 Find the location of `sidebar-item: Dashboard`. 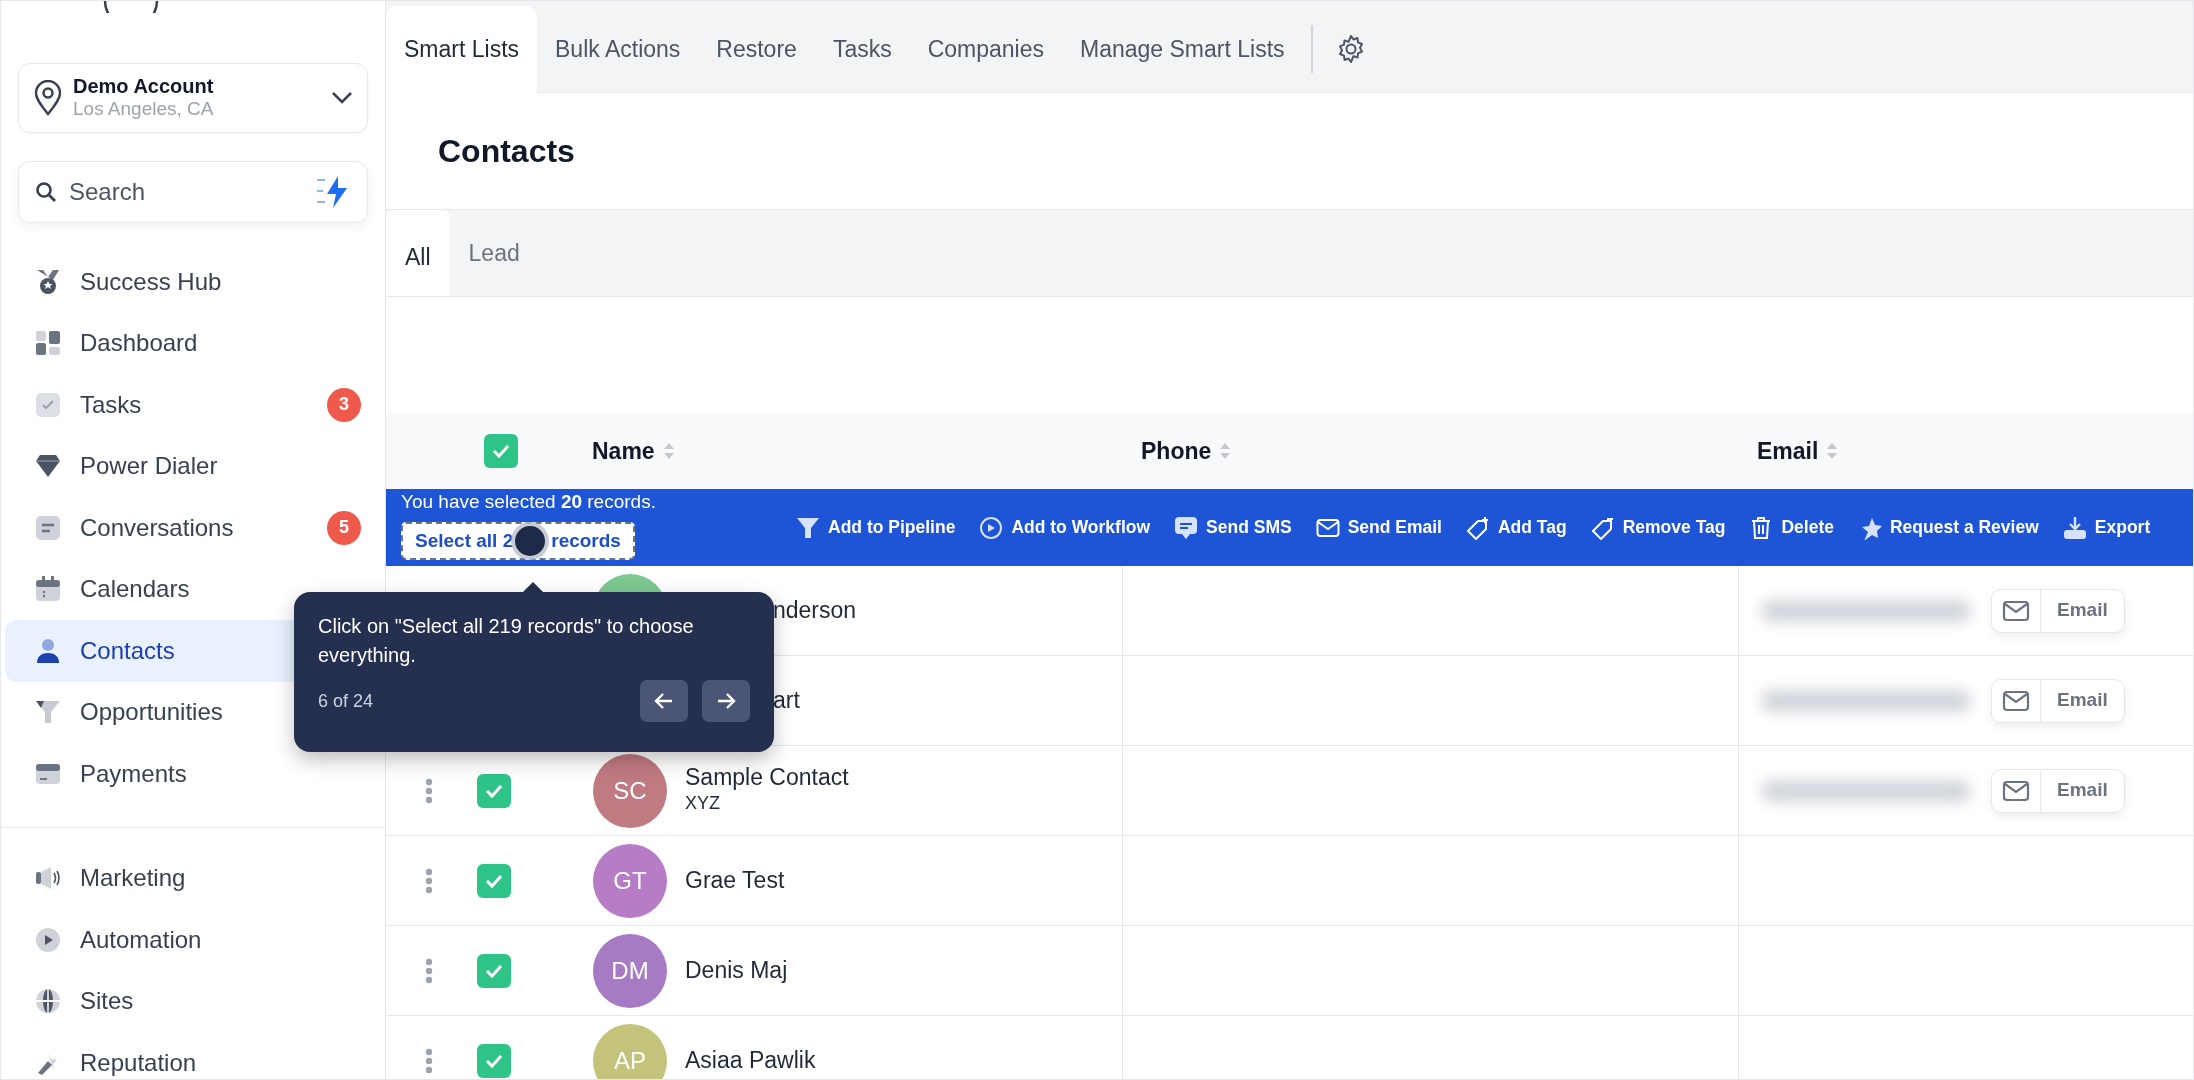

sidebar-item: Dashboard is located at coordinates (195, 343).